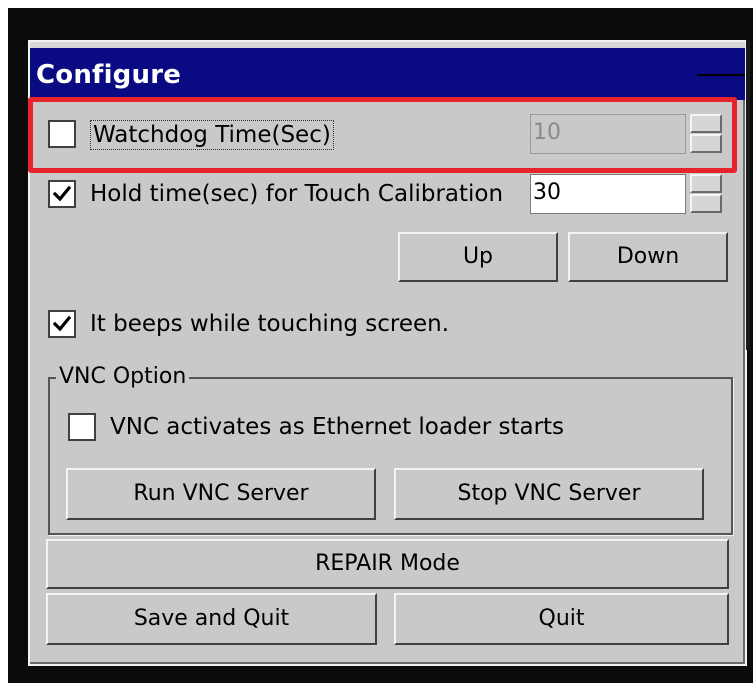 Image resolution: width=753 pixels, height=691 pixels. I want to click on run-vnc-server-button: Run VNC Server, so click(221, 494).